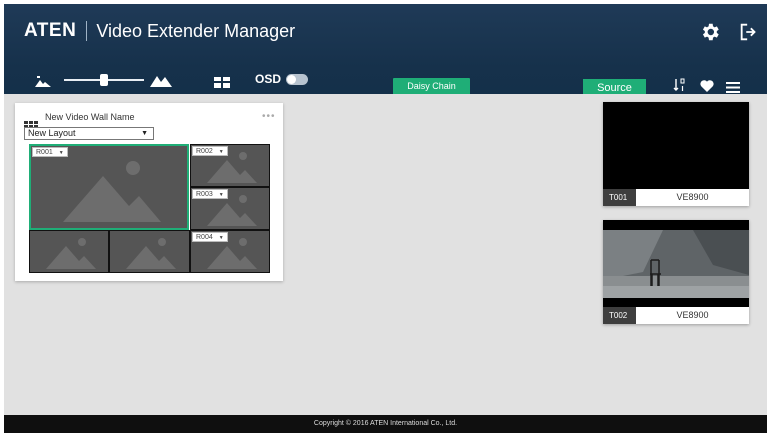 This screenshot has width=768, height=433. What do you see at coordinates (676, 145) in the screenshot?
I see `source-preview` at bounding box center [676, 145].